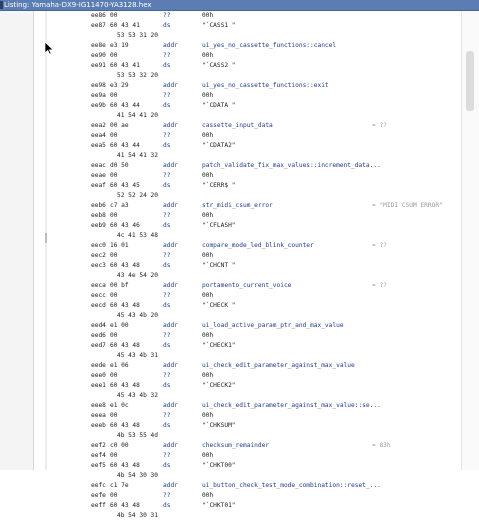  Describe the element at coordinates (170, 325) in the screenshot. I see `mnemonic: addr` at that location.